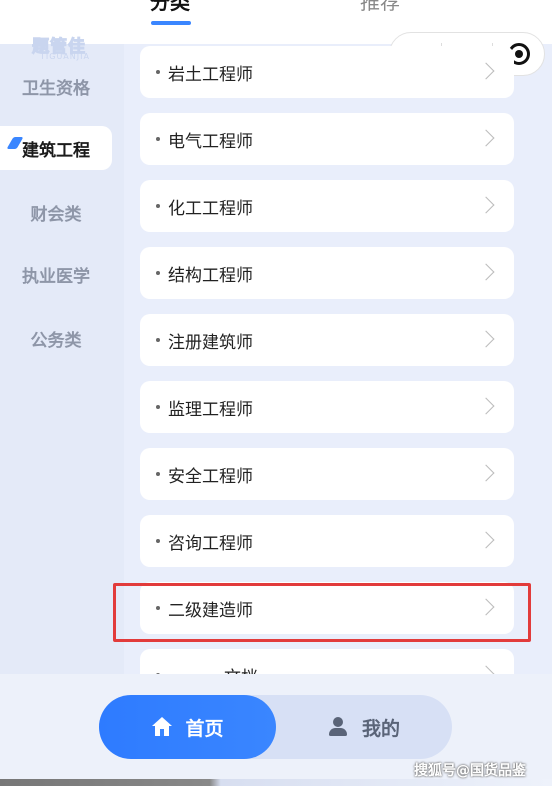 The image size is (552, 786). I want to click on list-item: 岩土工程师, so click(327, 72).